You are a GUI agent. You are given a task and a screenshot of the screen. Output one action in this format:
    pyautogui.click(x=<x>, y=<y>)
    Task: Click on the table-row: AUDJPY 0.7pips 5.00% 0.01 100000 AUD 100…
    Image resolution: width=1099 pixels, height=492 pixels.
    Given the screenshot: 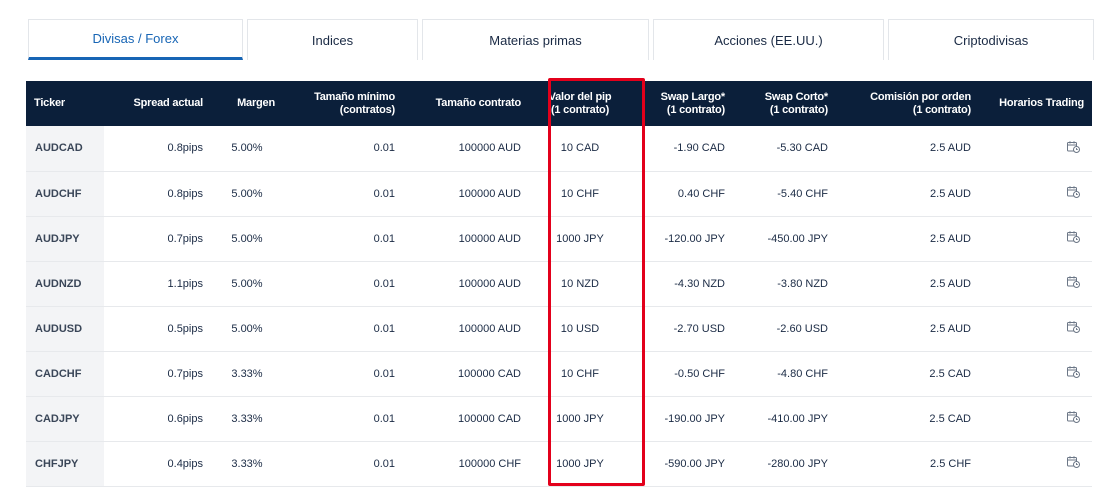 What is the action you would take?
    pyautogui.click(x=559, y=238)
    